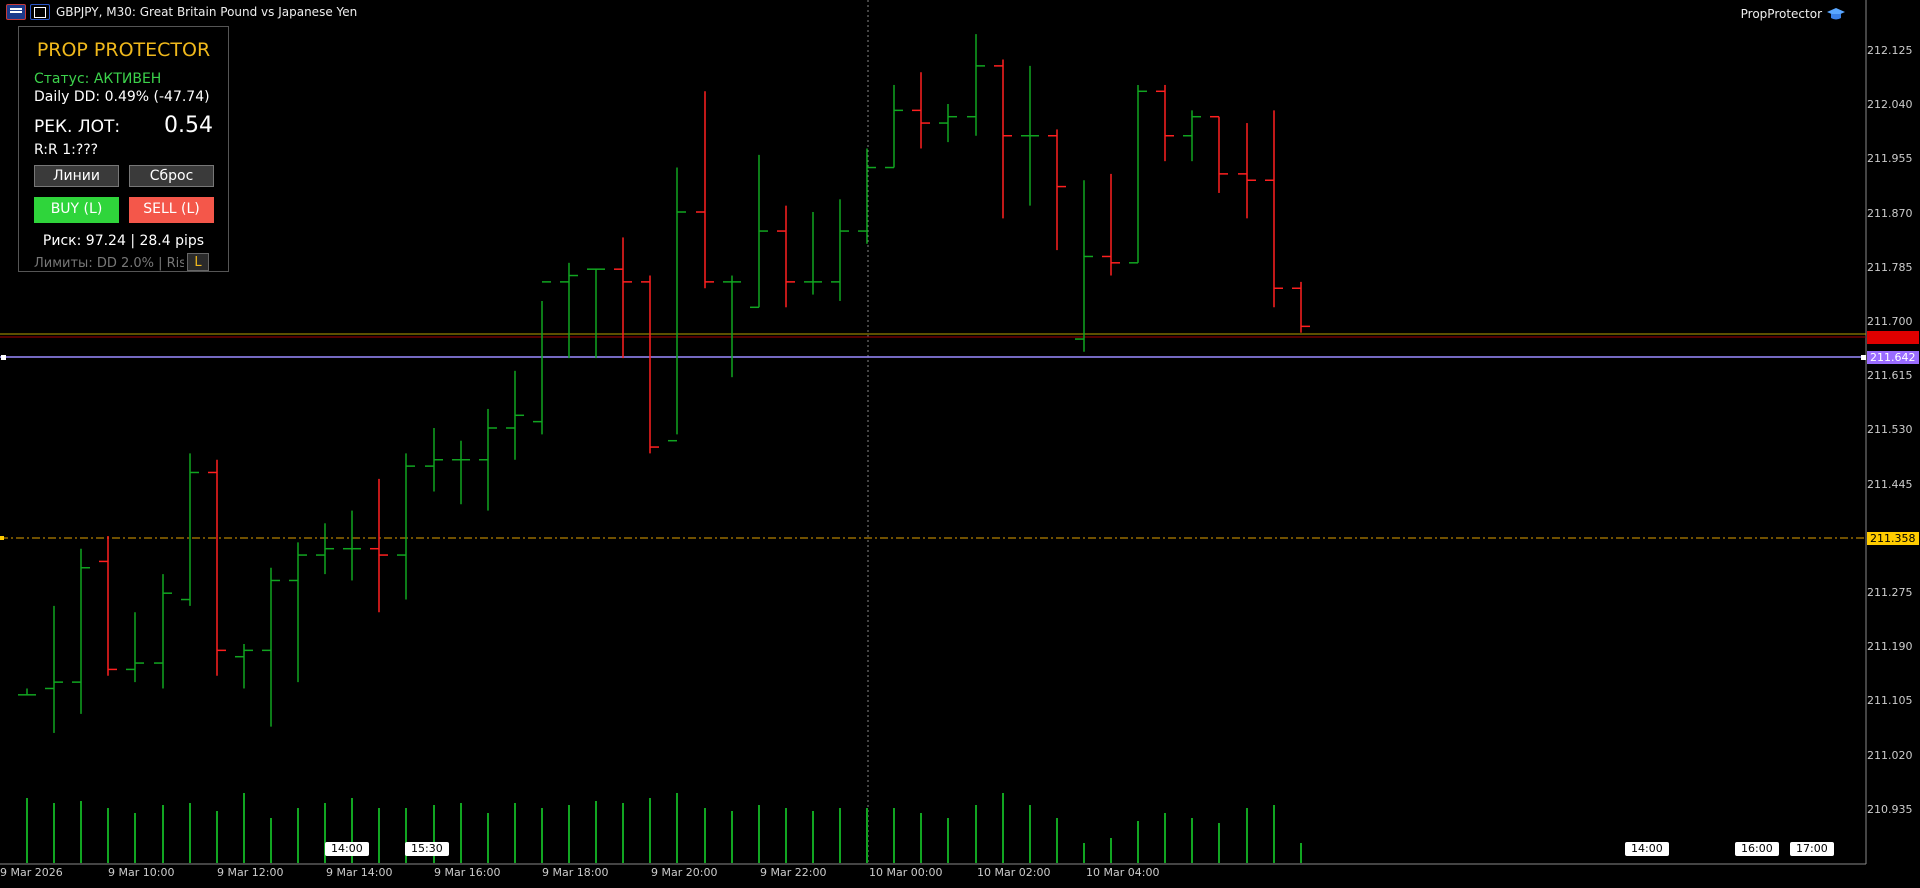 Image resolution: width=1920 pixels, height=888 pixels. What do you see at coordinates (1893, 538) in the screenshot?
I see `price-tag: 211.358` at bounding box center [1893, 538].